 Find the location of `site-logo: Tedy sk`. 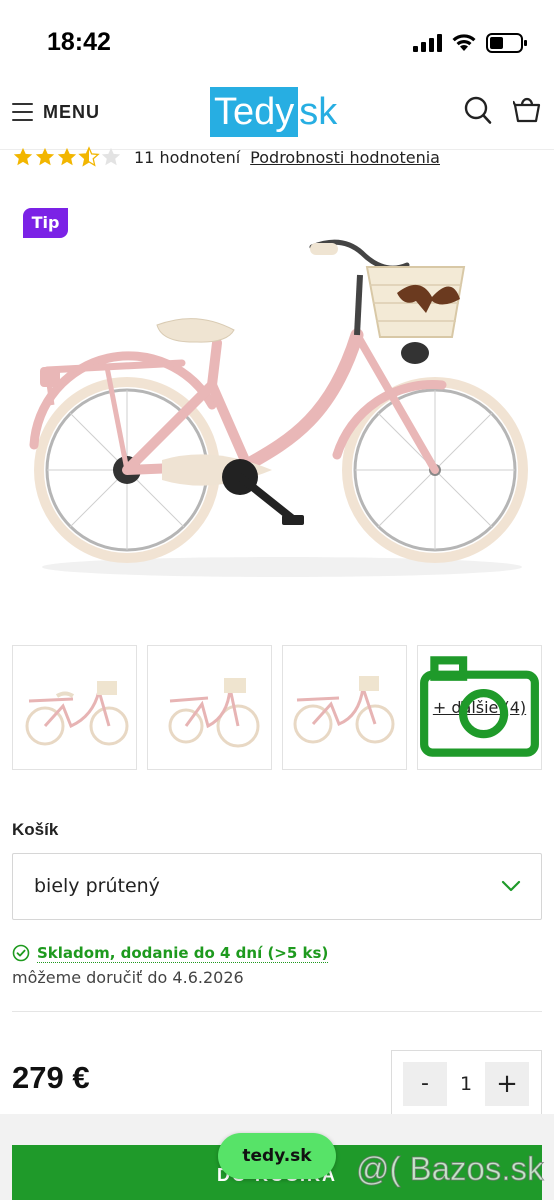

site-logo: Tedy sk is located at coordinates (276, 112).